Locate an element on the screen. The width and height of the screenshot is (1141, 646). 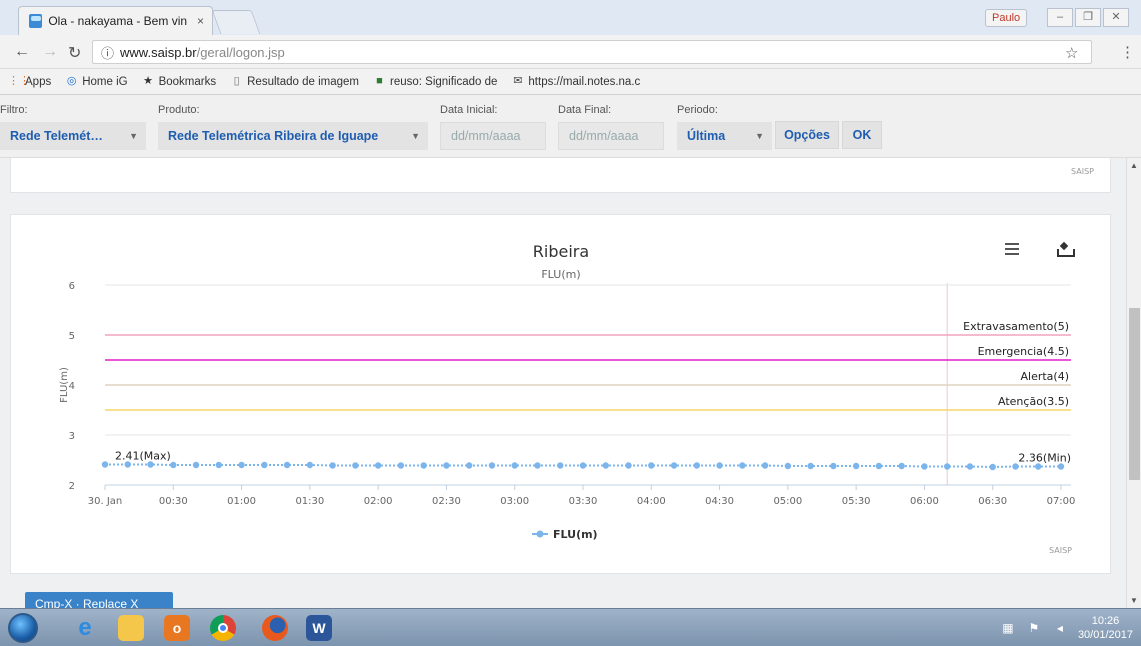
dicio-icon: ■ is located at coordinates (379, 81).